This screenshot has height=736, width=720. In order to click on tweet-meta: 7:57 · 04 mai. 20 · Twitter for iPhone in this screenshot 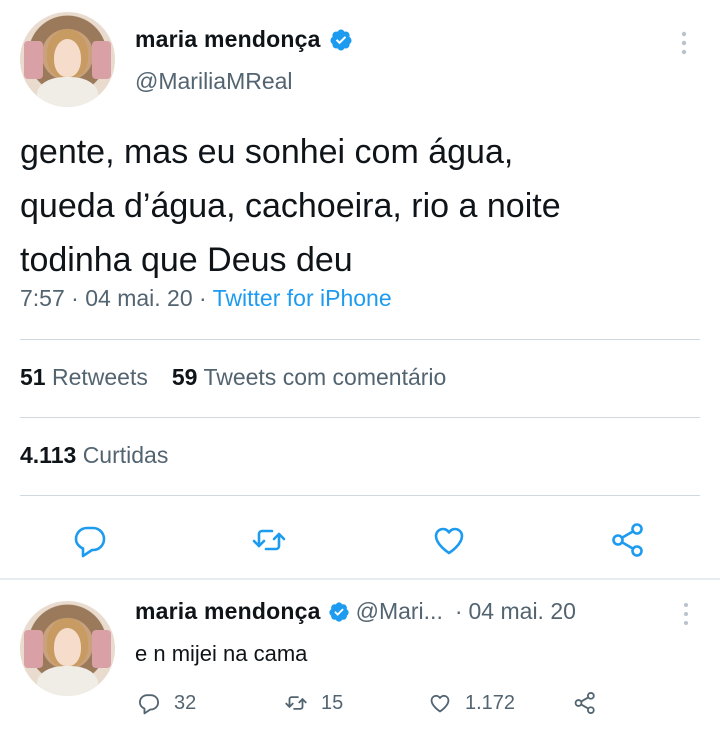, I will do `click(206, 298)`.